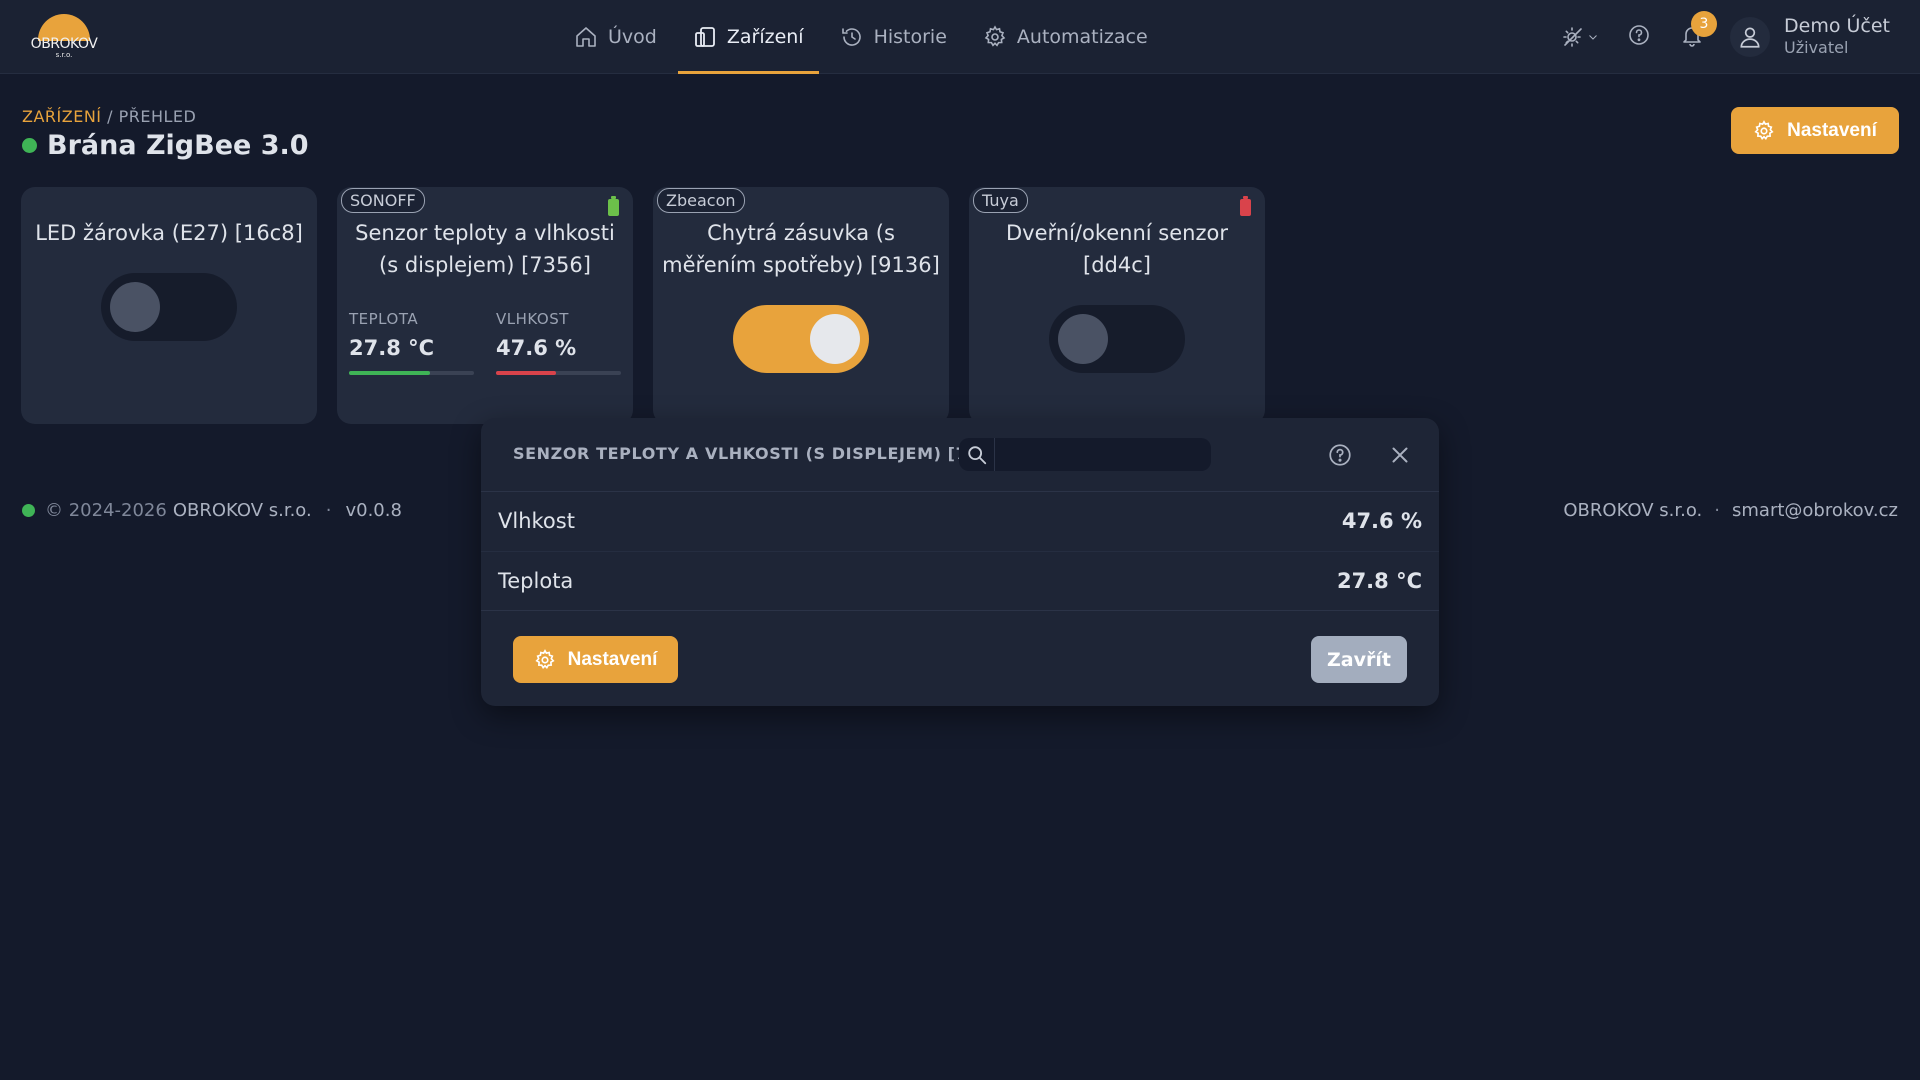 This screenshot has height=1080, width=1920. Describe the element at coordinates (1103, 454) in the screenshot. I see `search-input` at that location.